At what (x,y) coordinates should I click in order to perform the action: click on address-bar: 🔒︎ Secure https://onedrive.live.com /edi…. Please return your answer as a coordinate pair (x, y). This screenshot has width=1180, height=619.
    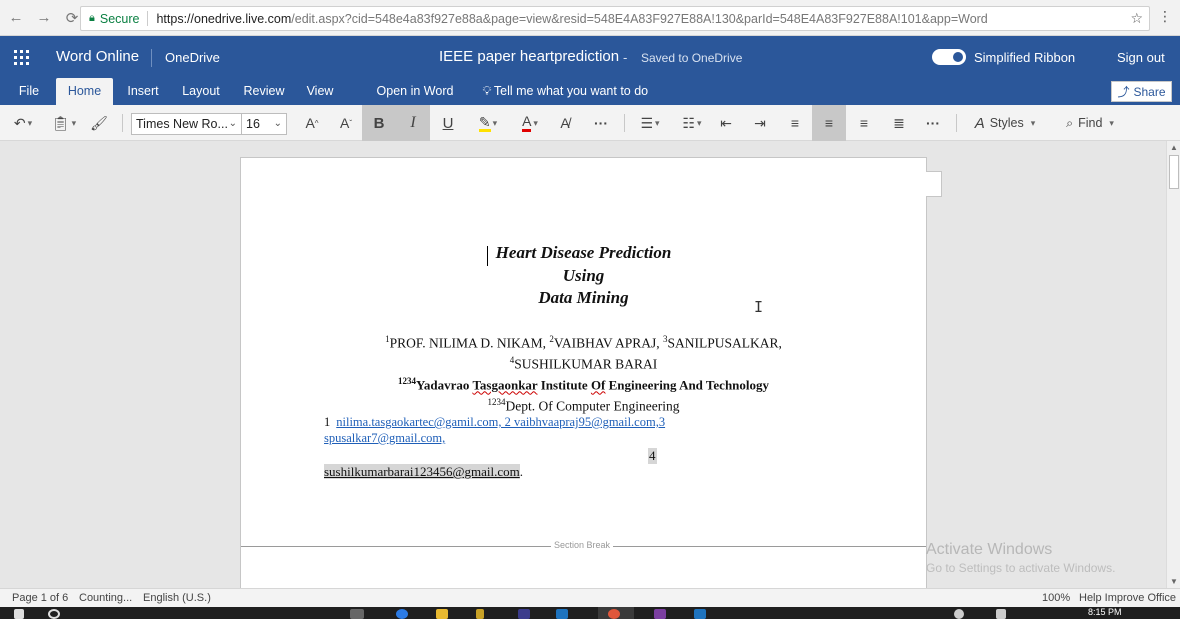
    Looking at the image, I should click on (615, 18).